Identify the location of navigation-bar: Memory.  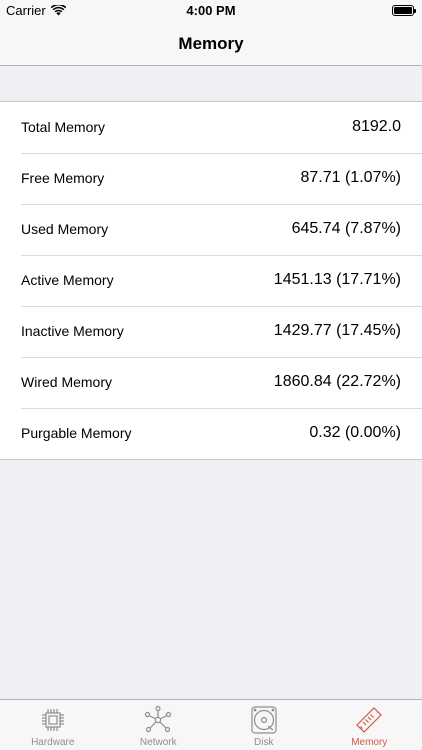
(211, 44).